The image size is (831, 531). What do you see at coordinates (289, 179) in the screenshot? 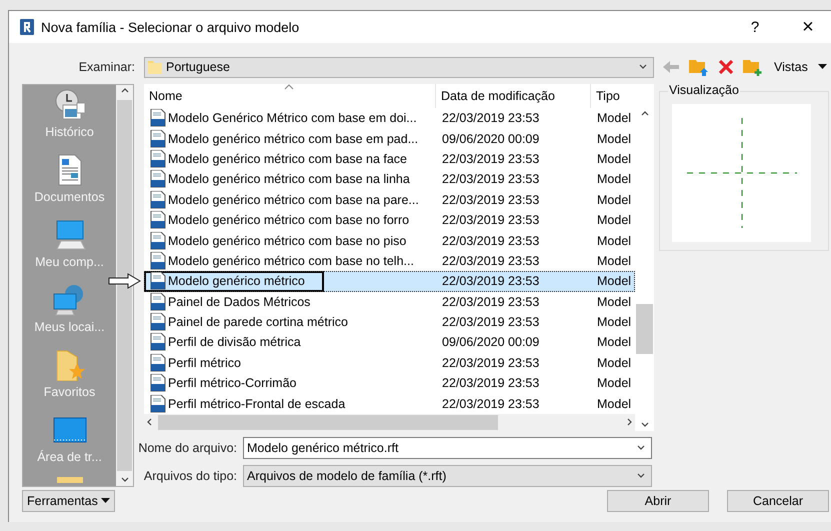
I see `file-name: Modelo genérico métrico com base na linha` at bounding box center [289, 179].